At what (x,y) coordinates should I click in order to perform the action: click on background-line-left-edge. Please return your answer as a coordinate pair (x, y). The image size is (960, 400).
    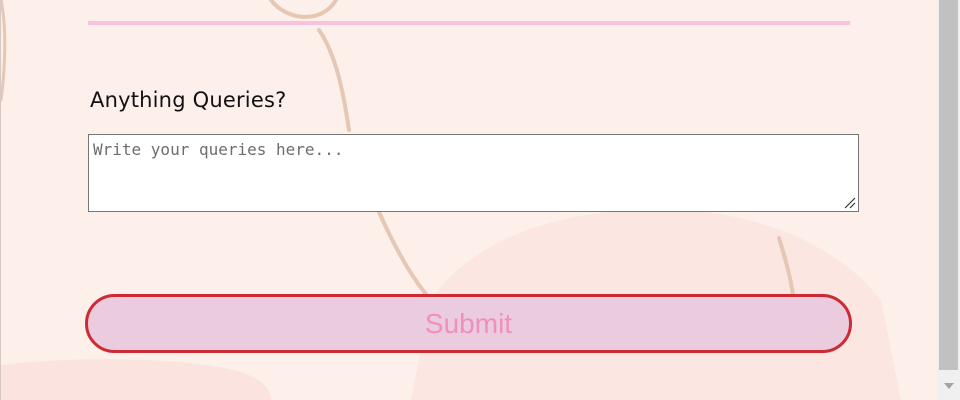
    Looking at the image, I should click on (4, 51).